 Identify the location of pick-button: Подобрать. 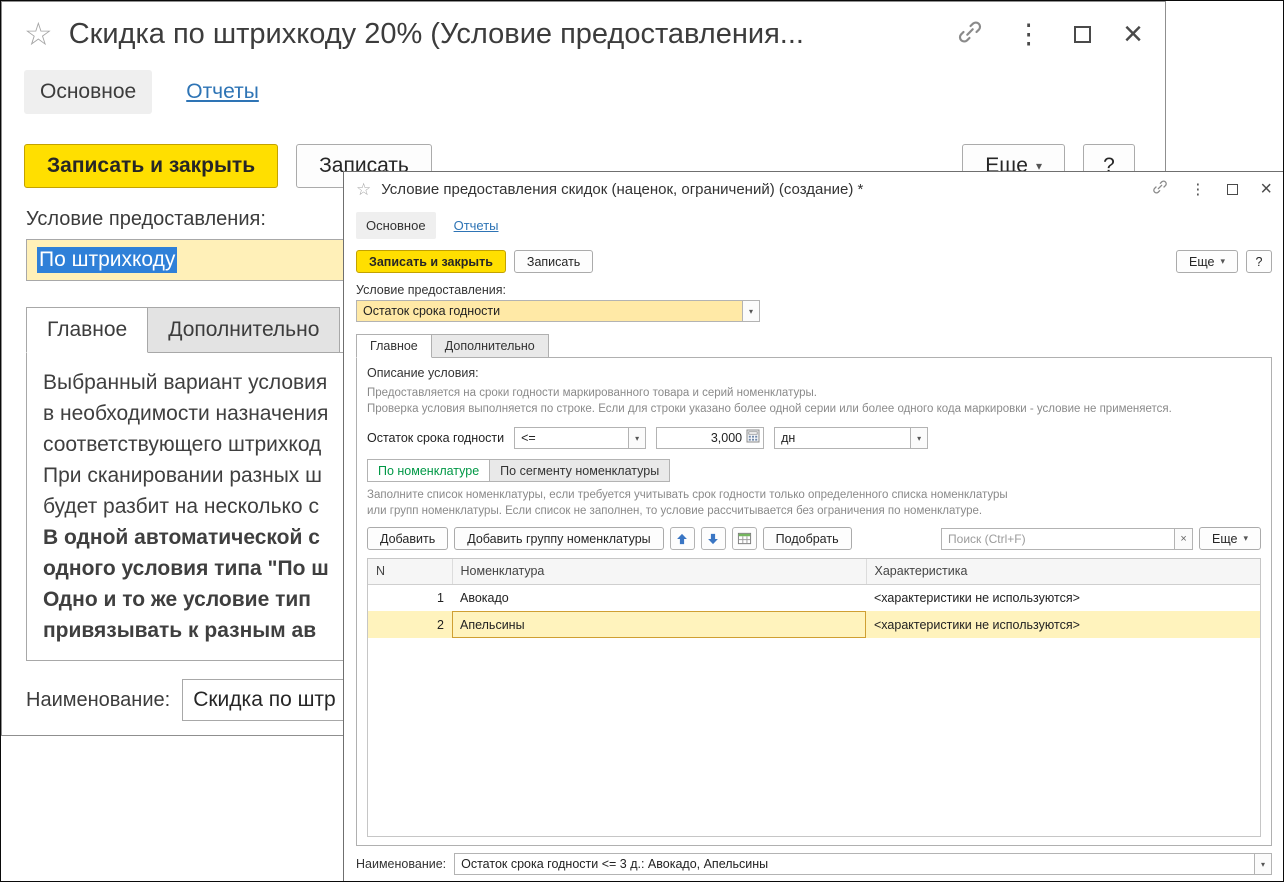
(807, 538).